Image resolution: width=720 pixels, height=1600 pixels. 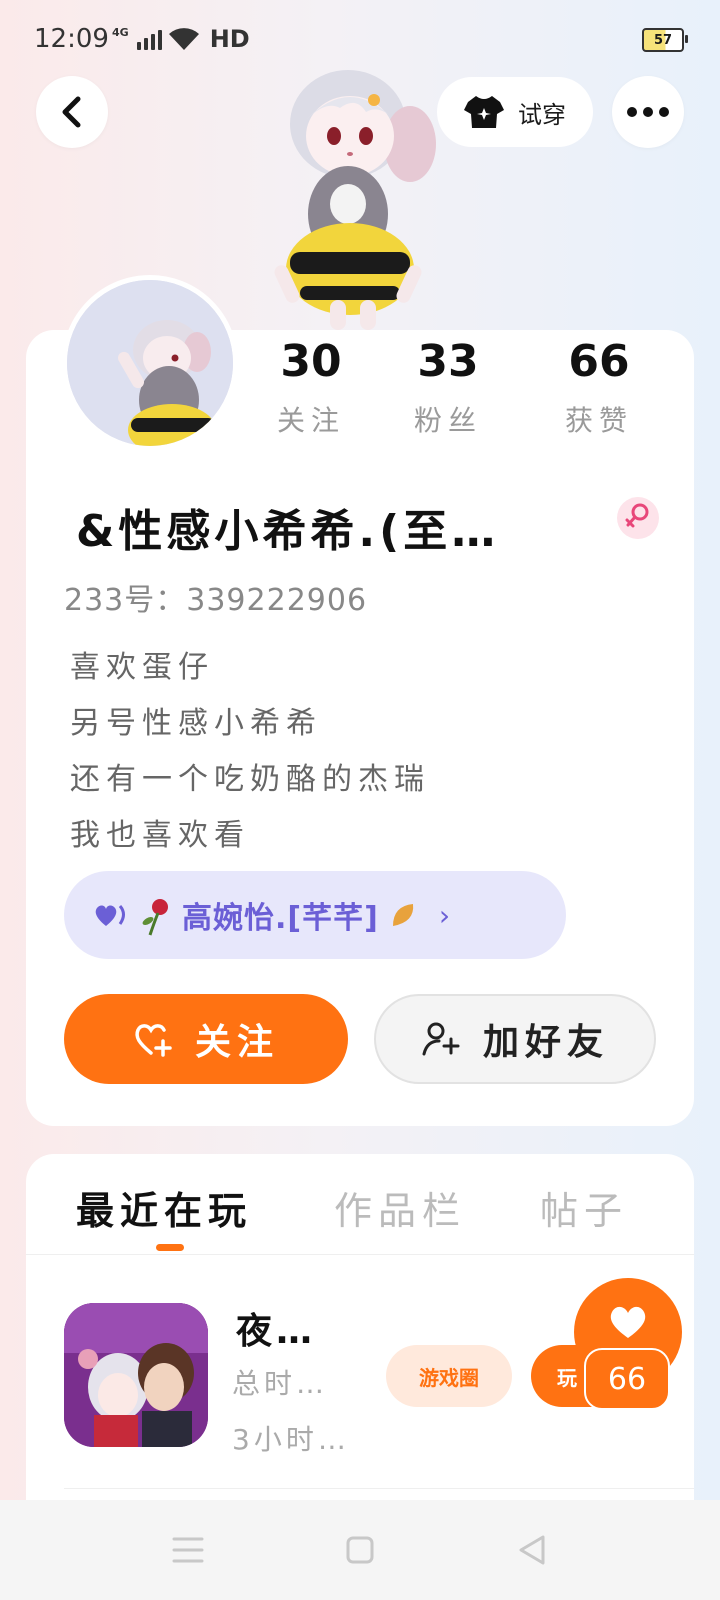 I want to click on bio-line: 我也喜欢看, so click(x=160, y=835).